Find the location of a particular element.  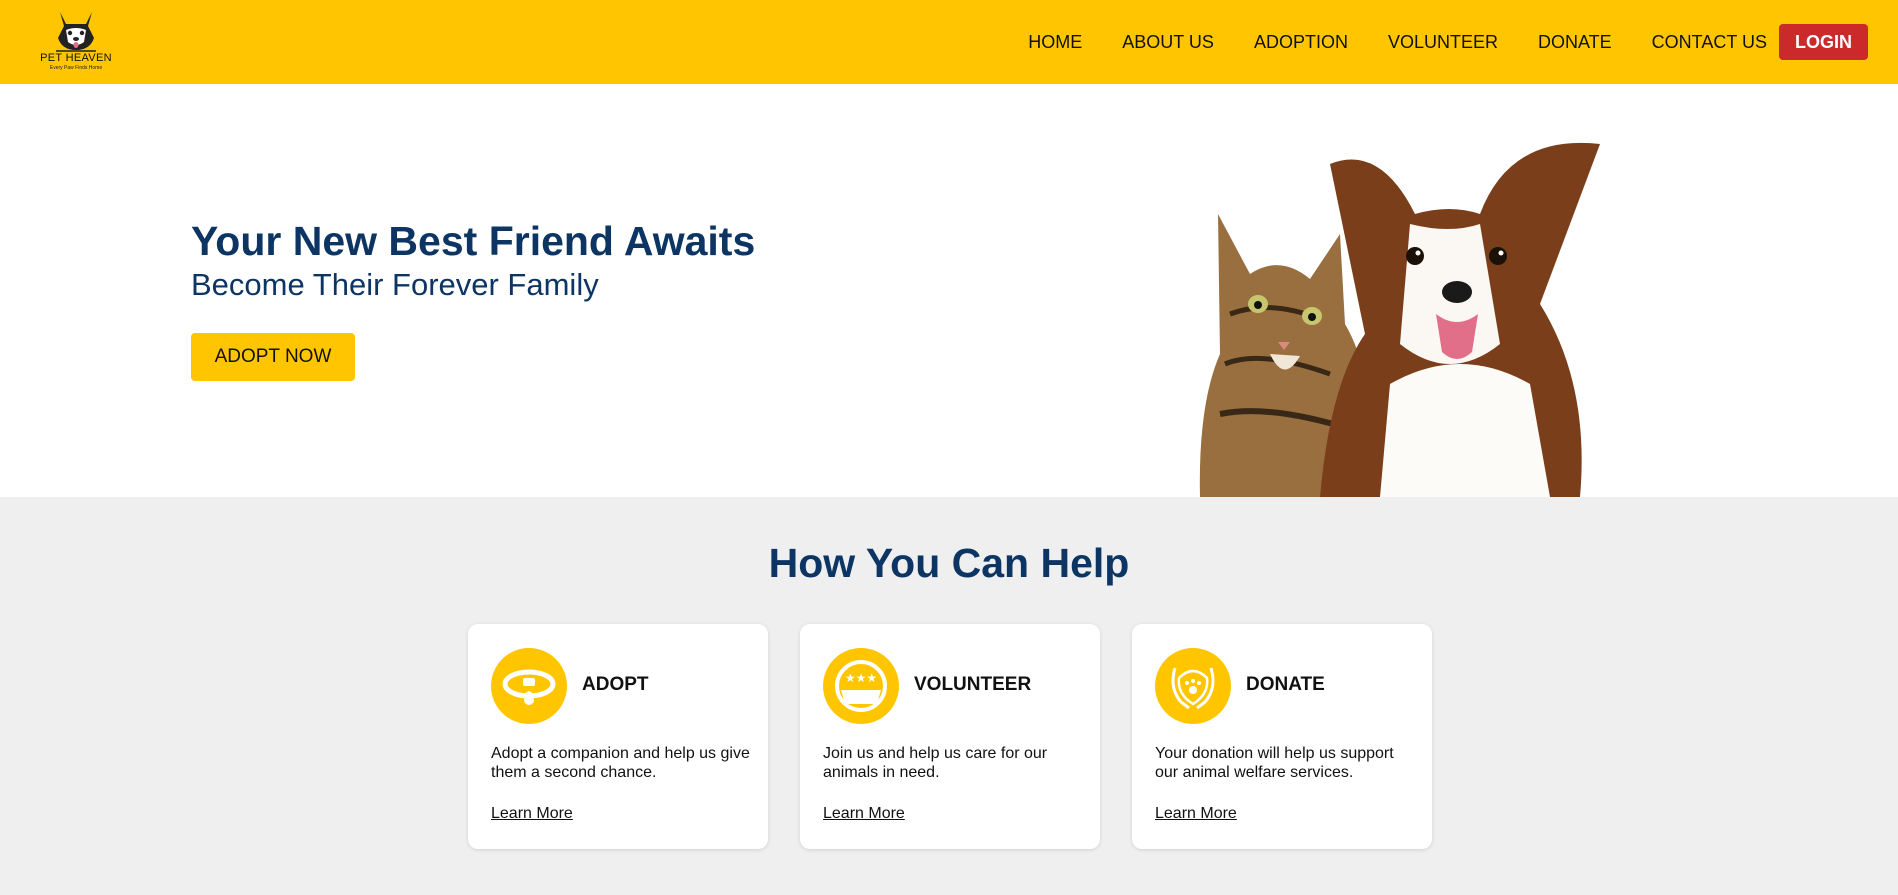

nav-donate: DONATE is located at coordinates (1575, 42).